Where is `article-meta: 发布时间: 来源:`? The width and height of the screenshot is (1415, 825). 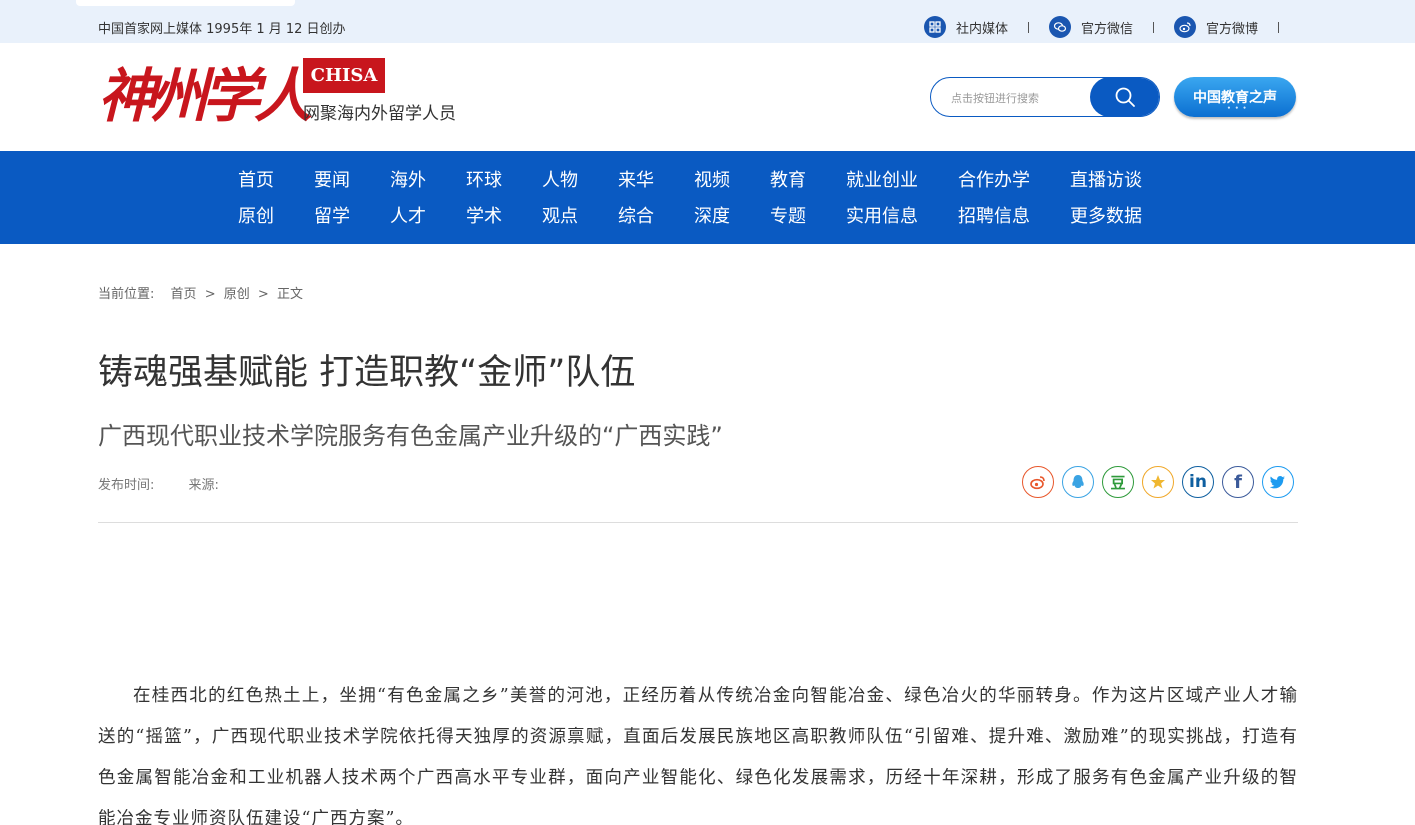 article-meta: 发布时间: 来源: is located at coordinates (158, 483).